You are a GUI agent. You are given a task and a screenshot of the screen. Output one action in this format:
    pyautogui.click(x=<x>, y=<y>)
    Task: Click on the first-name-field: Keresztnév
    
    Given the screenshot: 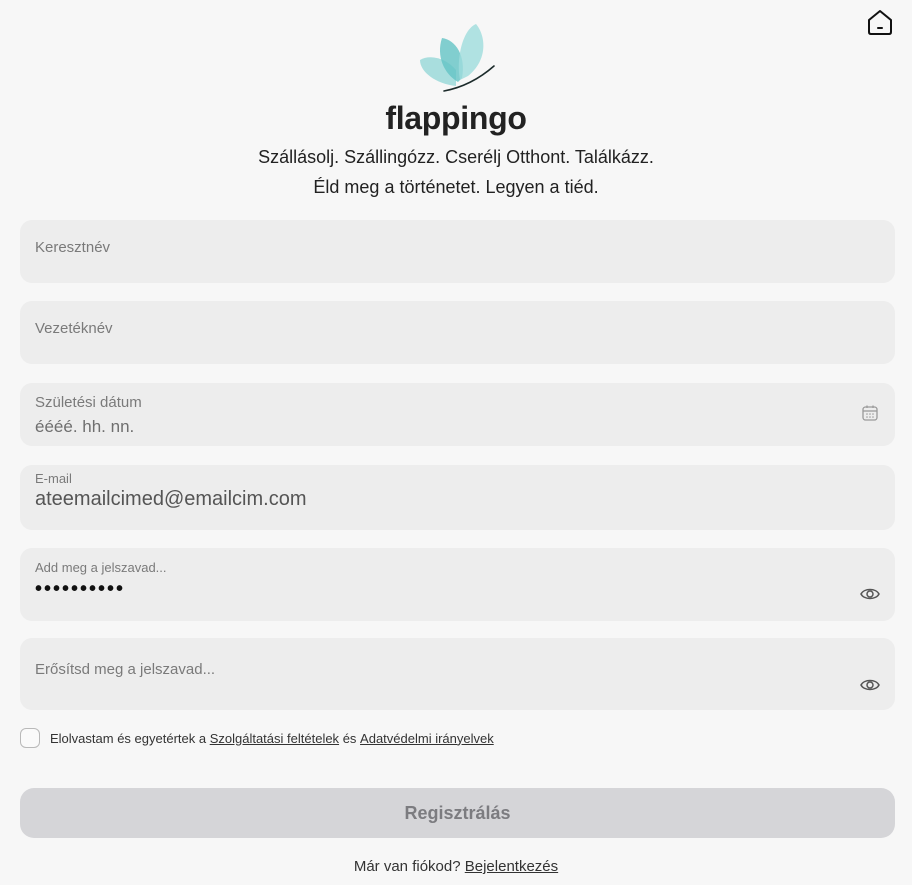 What is the action you would take?
    pyautogui.click(x=457, y=251)
    